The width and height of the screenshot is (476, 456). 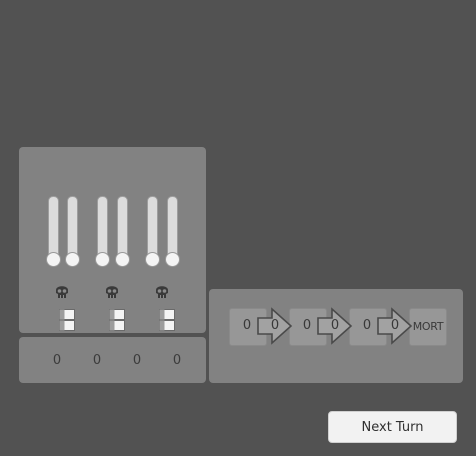 I want to click on unit-3-slider-a, so click(x=152, y=231).